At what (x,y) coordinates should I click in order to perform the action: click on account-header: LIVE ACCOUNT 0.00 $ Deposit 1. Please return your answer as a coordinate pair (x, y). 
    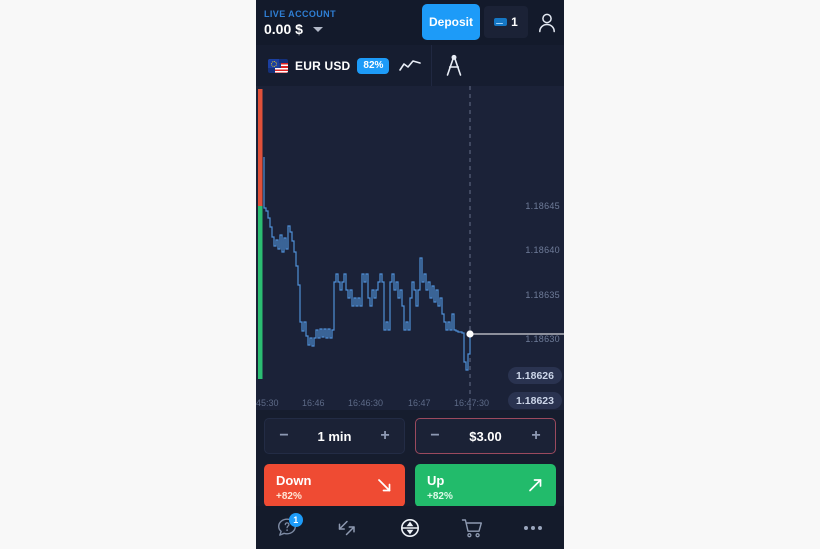
    Looking at the image, I should click on (410, 22).